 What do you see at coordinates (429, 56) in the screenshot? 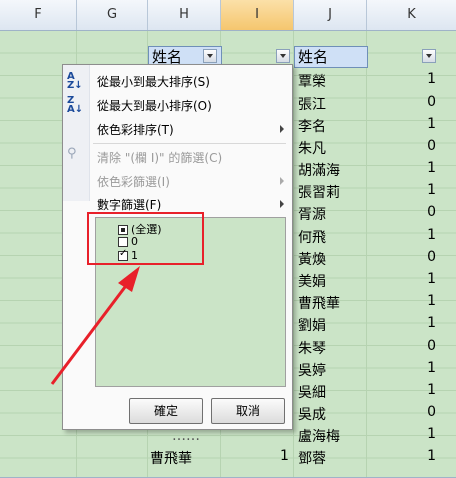
I see `filter-dropdown-k` at bounding box center [429, 56].